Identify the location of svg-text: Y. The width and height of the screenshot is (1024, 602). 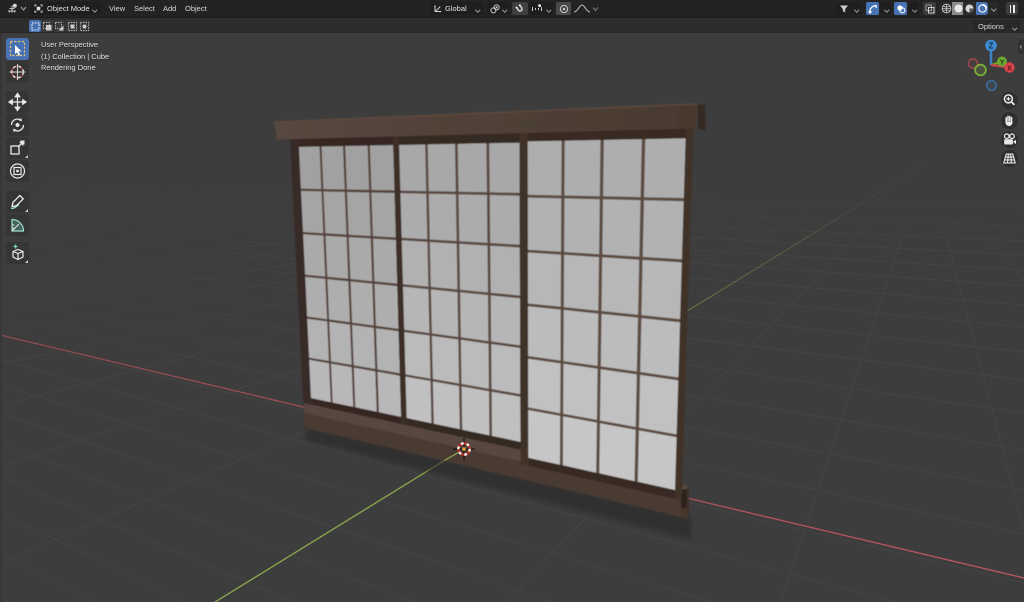
(1001, 61).